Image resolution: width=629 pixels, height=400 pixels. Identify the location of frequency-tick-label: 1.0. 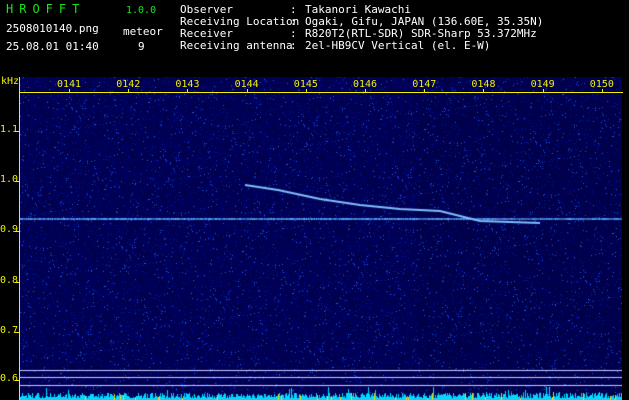
(9, 179).